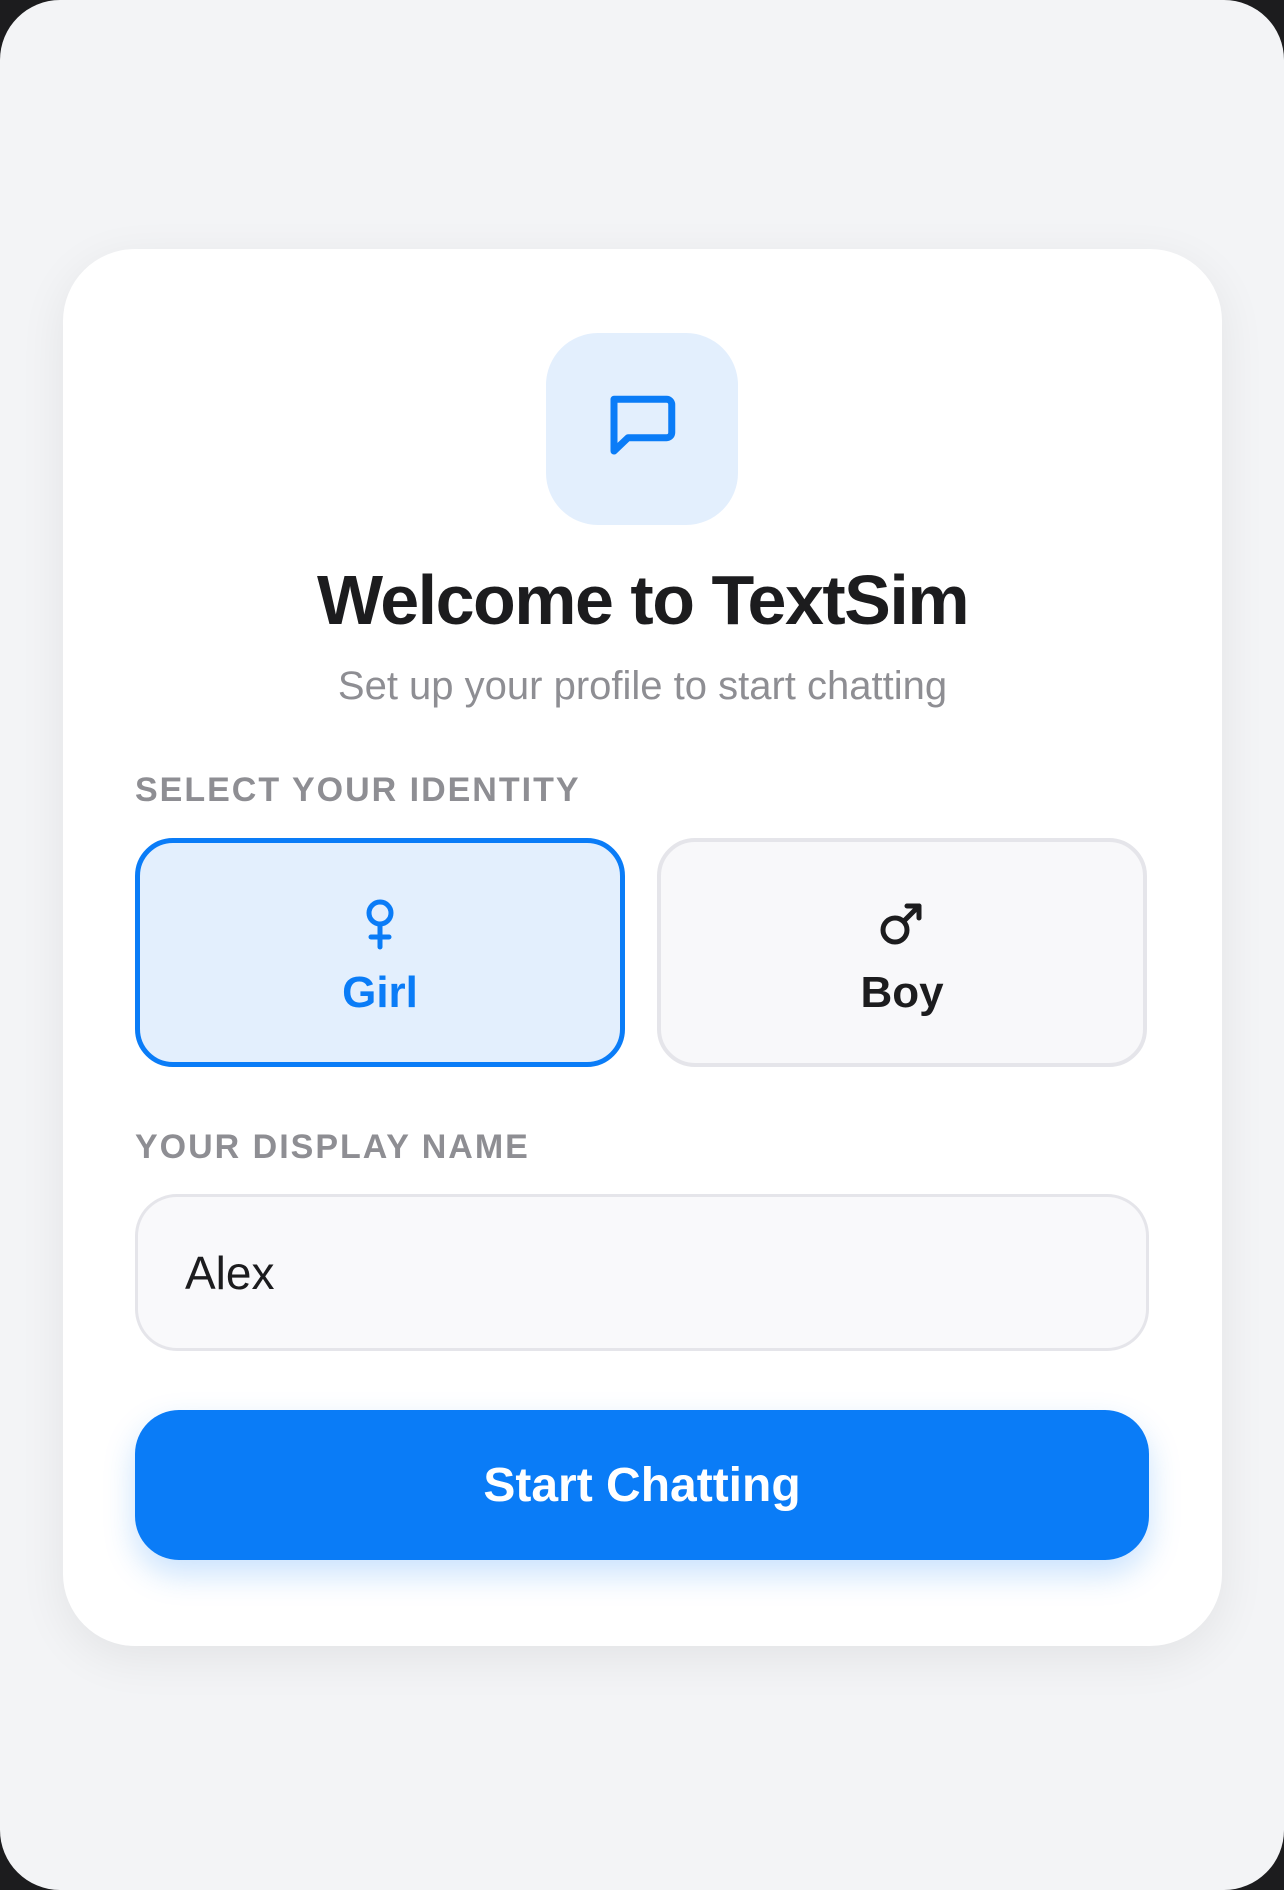 The width and height of the screenshot is (1284, 1890). What do you see at coordinates (332, 1147) in the screenshot?
I see `display-name-label: YOUR DISPLAY NAME` at bounding box center [332, 1147].